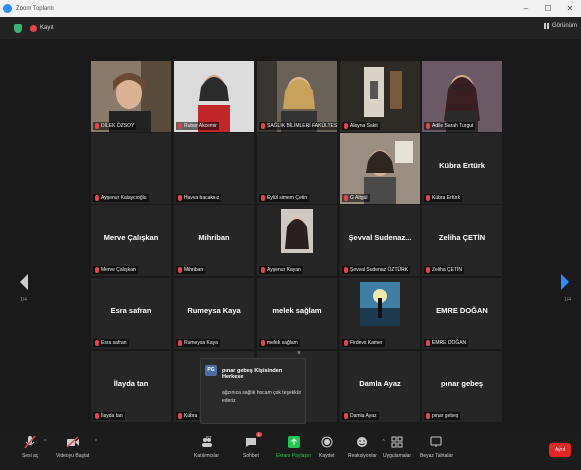 The height and width of the screenshot is (470, 581). Describe the element at coordinates (121, 198) in the screenshot. I see `participant-name-tag: Ayşenur Kalaycıoğlu` at that location.